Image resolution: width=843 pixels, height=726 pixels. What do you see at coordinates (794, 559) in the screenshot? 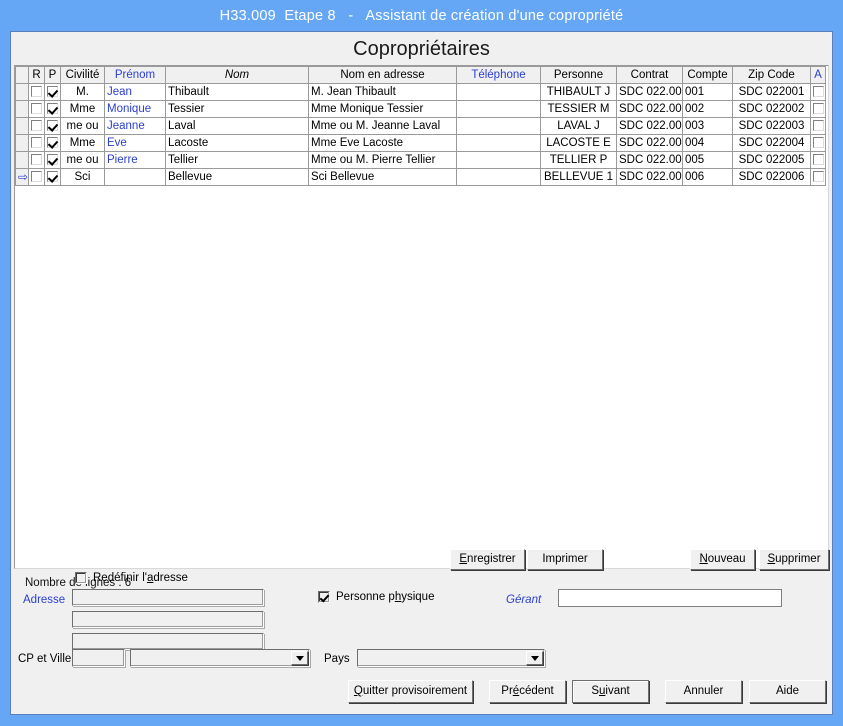
I see `delete-button: Supprimer` at bounding box center [794, 559].